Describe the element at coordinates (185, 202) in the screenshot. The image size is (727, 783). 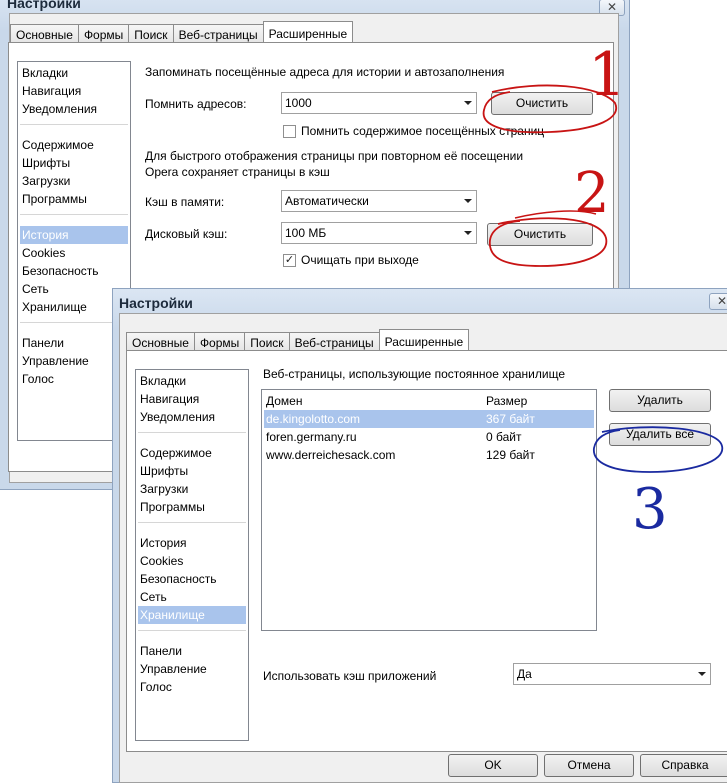
I see `memory-cache-label: Кэш в памяти:` at that location.